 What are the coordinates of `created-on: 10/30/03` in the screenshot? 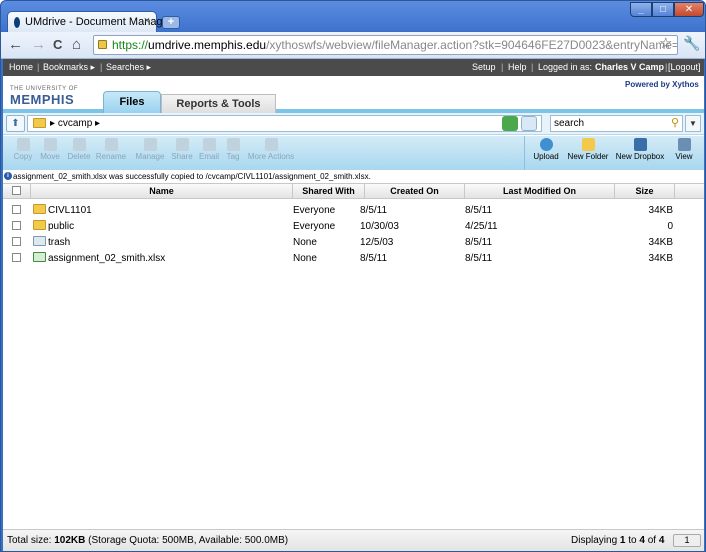 It's located at (379, 226).